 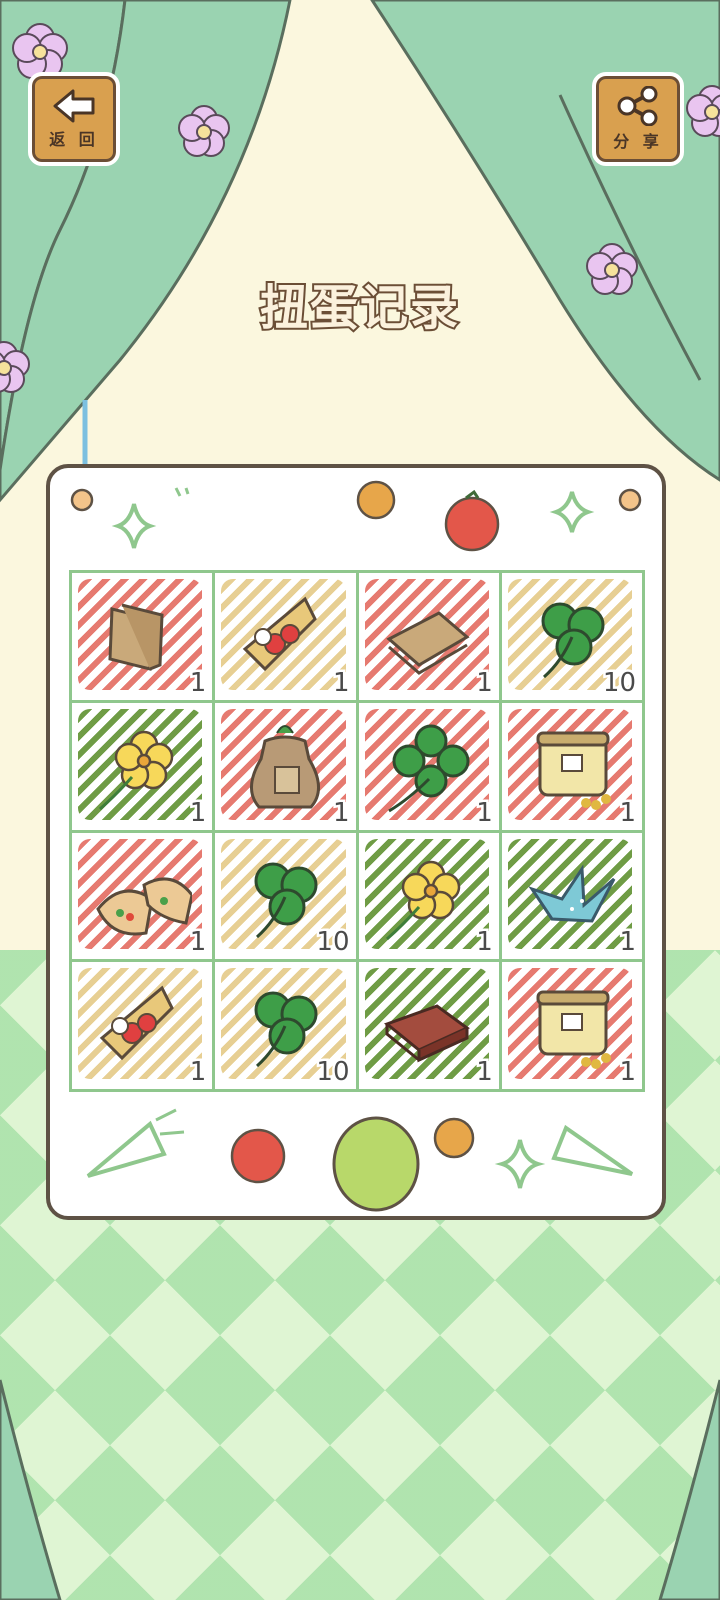 I want to click on four-leaf-clover-icon, so click(x=428, y=768).